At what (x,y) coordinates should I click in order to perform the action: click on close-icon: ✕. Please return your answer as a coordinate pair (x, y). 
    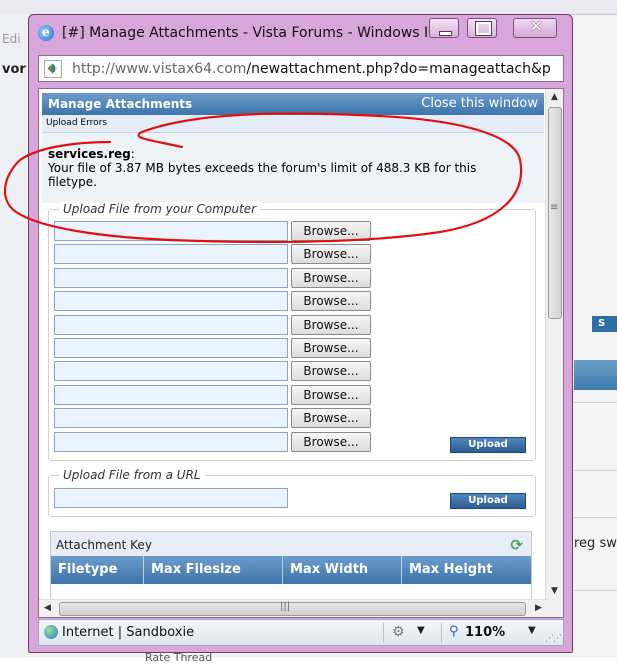
    Looking at the image, I should click on (536, 27).